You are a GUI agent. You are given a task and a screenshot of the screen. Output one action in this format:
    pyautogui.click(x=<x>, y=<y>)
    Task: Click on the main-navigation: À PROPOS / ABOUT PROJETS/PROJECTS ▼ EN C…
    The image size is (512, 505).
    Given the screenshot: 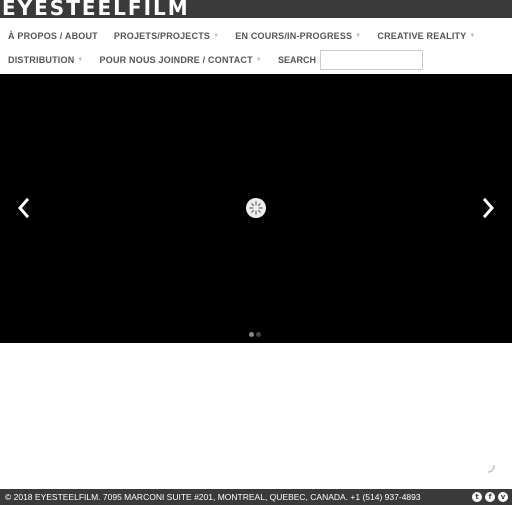 What is the action you would take?
    pyautogui.click(x=256, y=46)
    